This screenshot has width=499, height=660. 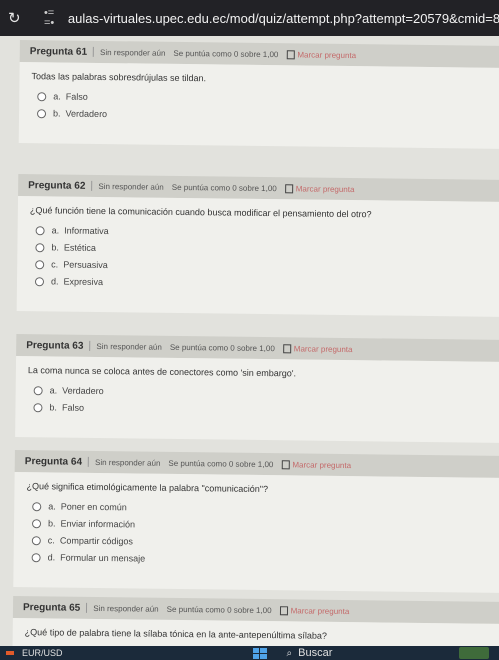 What do you see at coordinates (265, 526) in the screenshot?
I see `answer-option-b: b. Enviar información` at bounding box center [265, 526].